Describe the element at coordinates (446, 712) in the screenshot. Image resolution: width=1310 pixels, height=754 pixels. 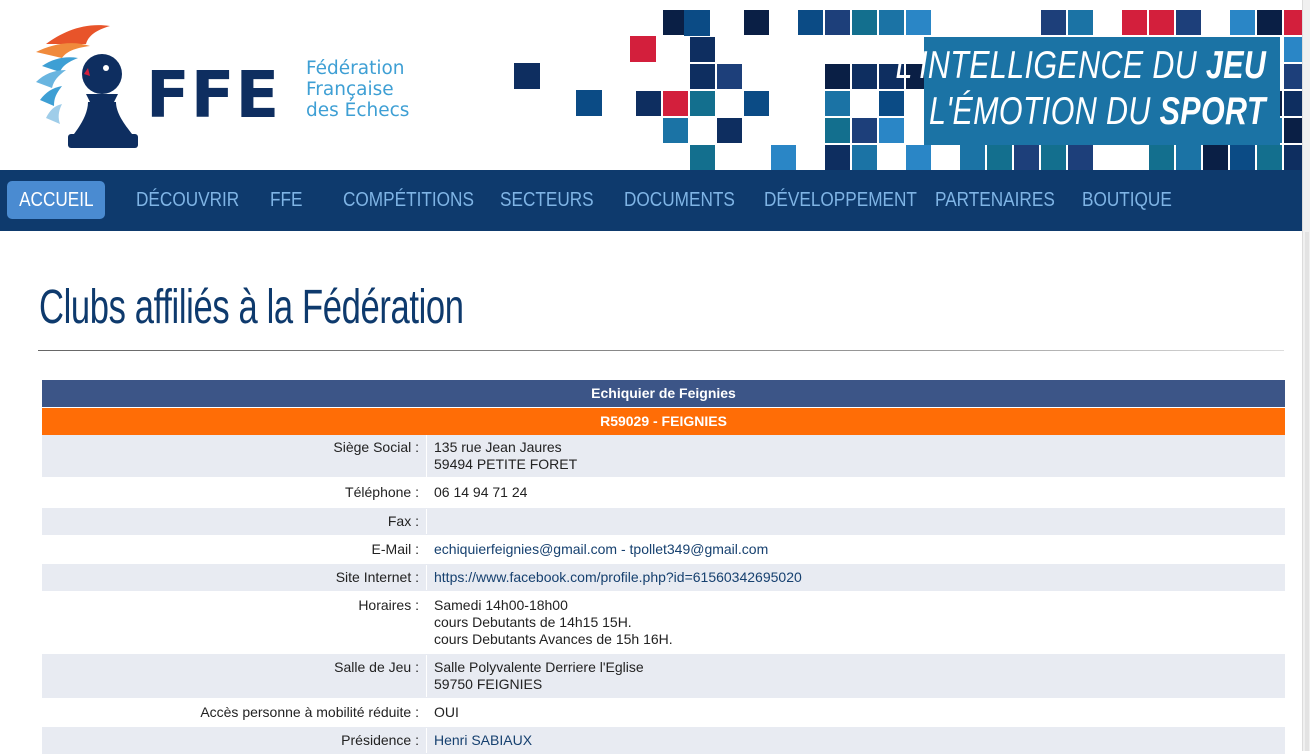
I see `accessibility-value: OUI` at that location.